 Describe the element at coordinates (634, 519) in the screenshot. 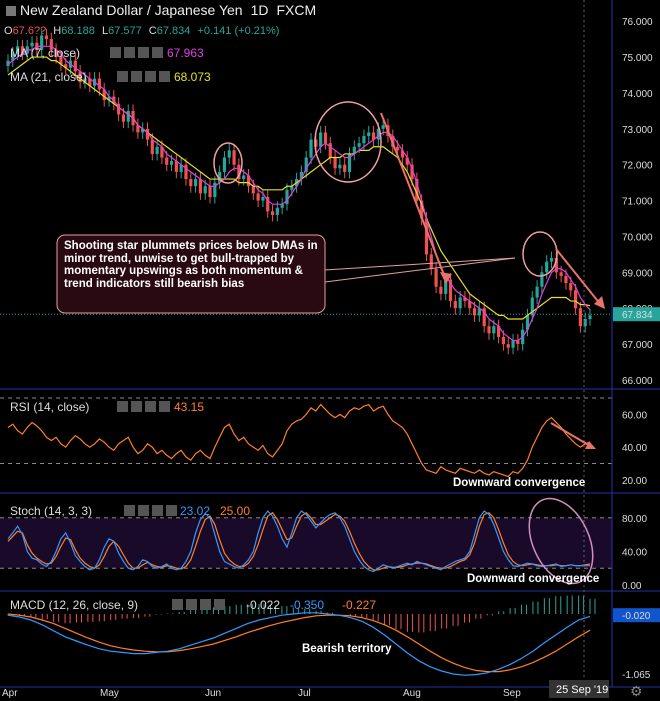

I see `stoch-tick-label: 80.00` at that location.